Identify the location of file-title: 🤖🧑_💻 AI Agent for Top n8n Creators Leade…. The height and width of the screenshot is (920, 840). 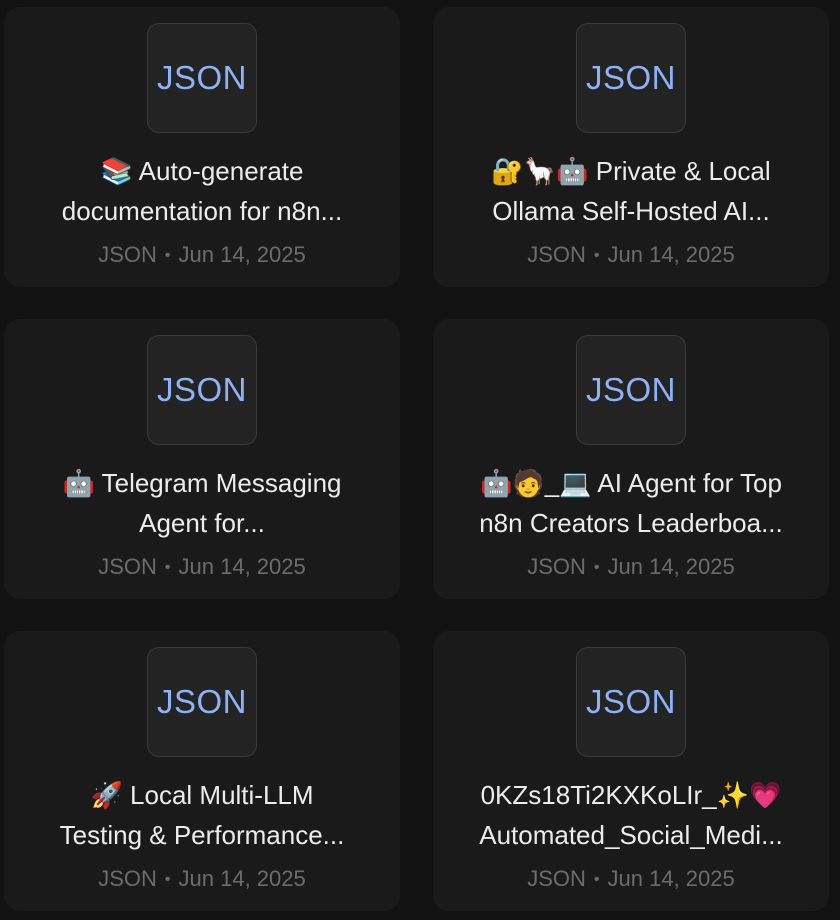
(631, 503).